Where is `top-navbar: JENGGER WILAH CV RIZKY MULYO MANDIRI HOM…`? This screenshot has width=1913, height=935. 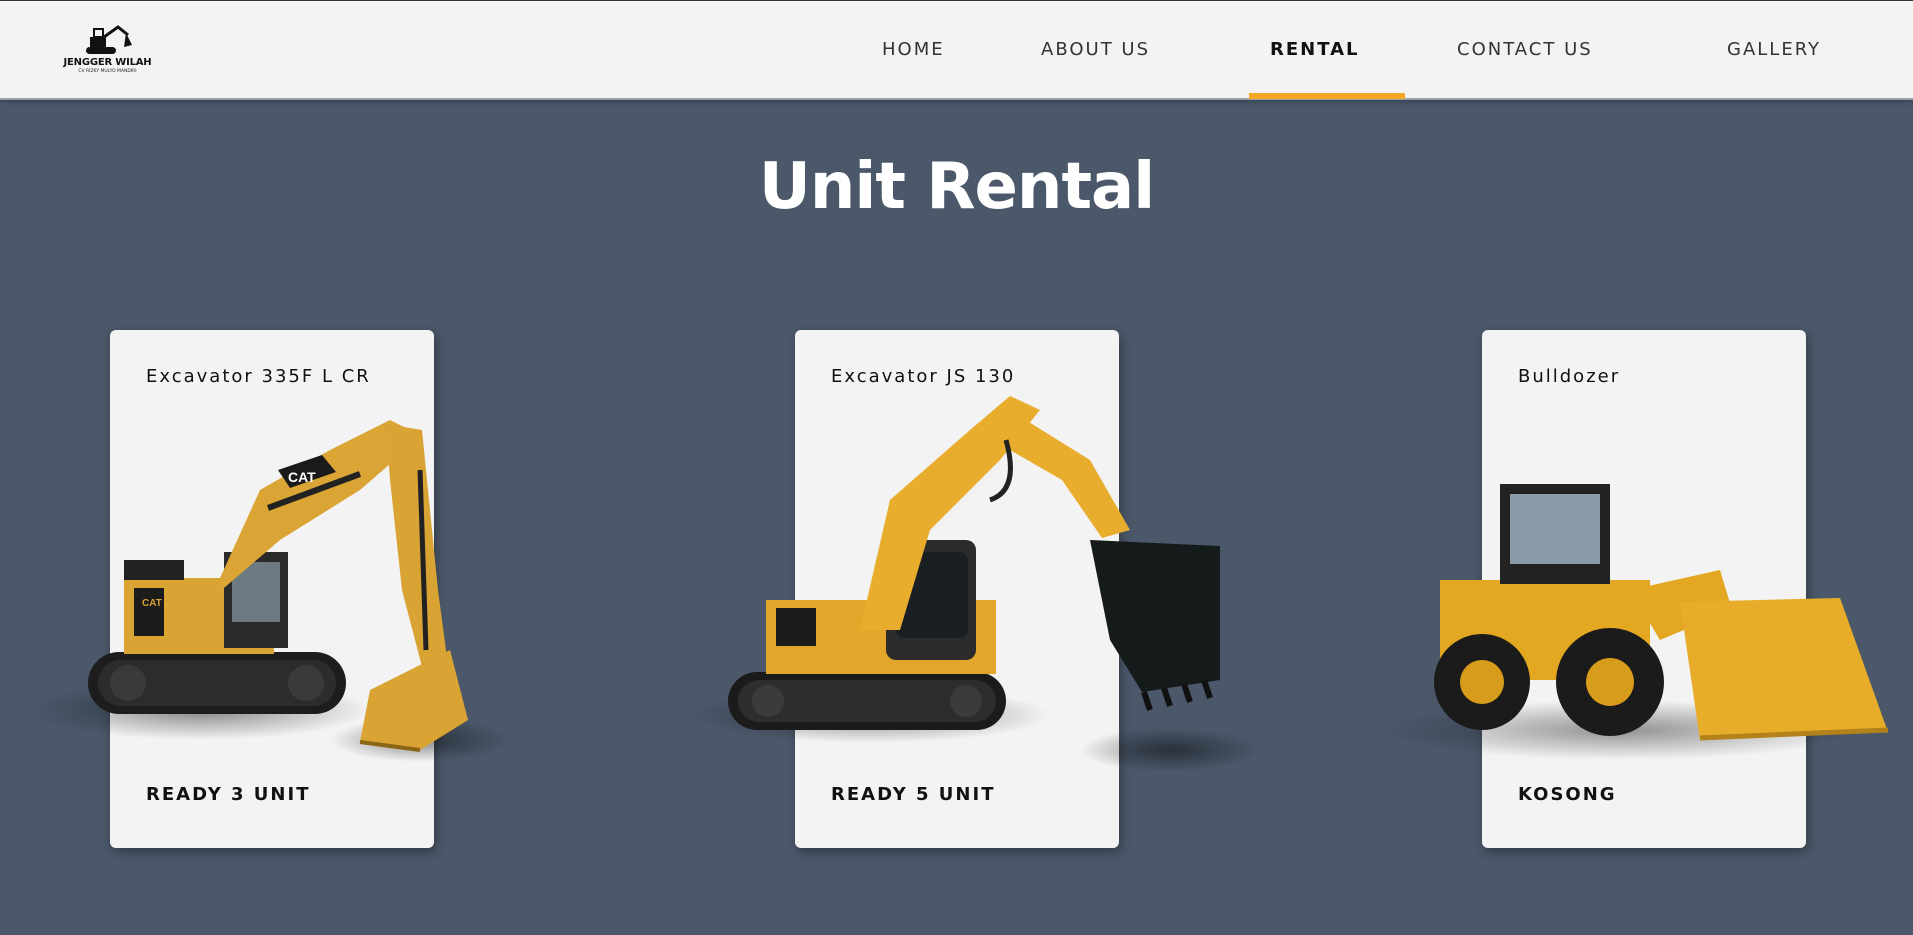
top-navbar: JENGGER WILAH CV RIZKY MULYO MANDIRI HOM… is located at coordinates (956, 50).